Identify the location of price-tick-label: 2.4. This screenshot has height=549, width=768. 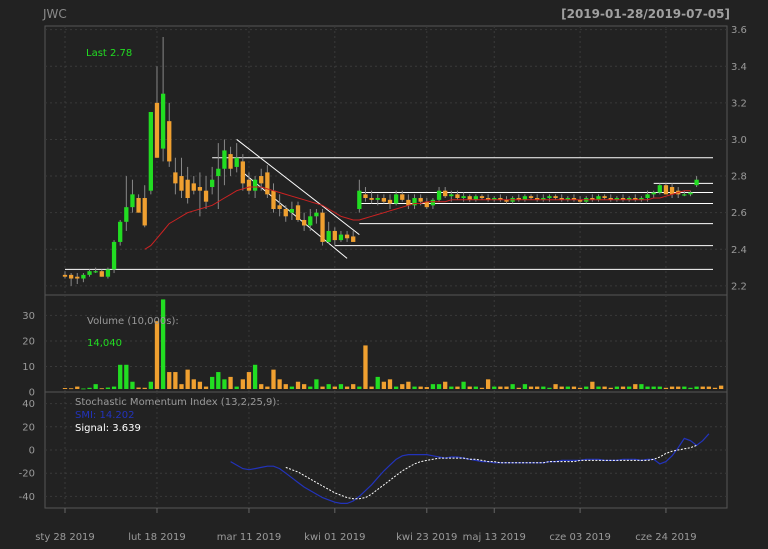
(739, 250).